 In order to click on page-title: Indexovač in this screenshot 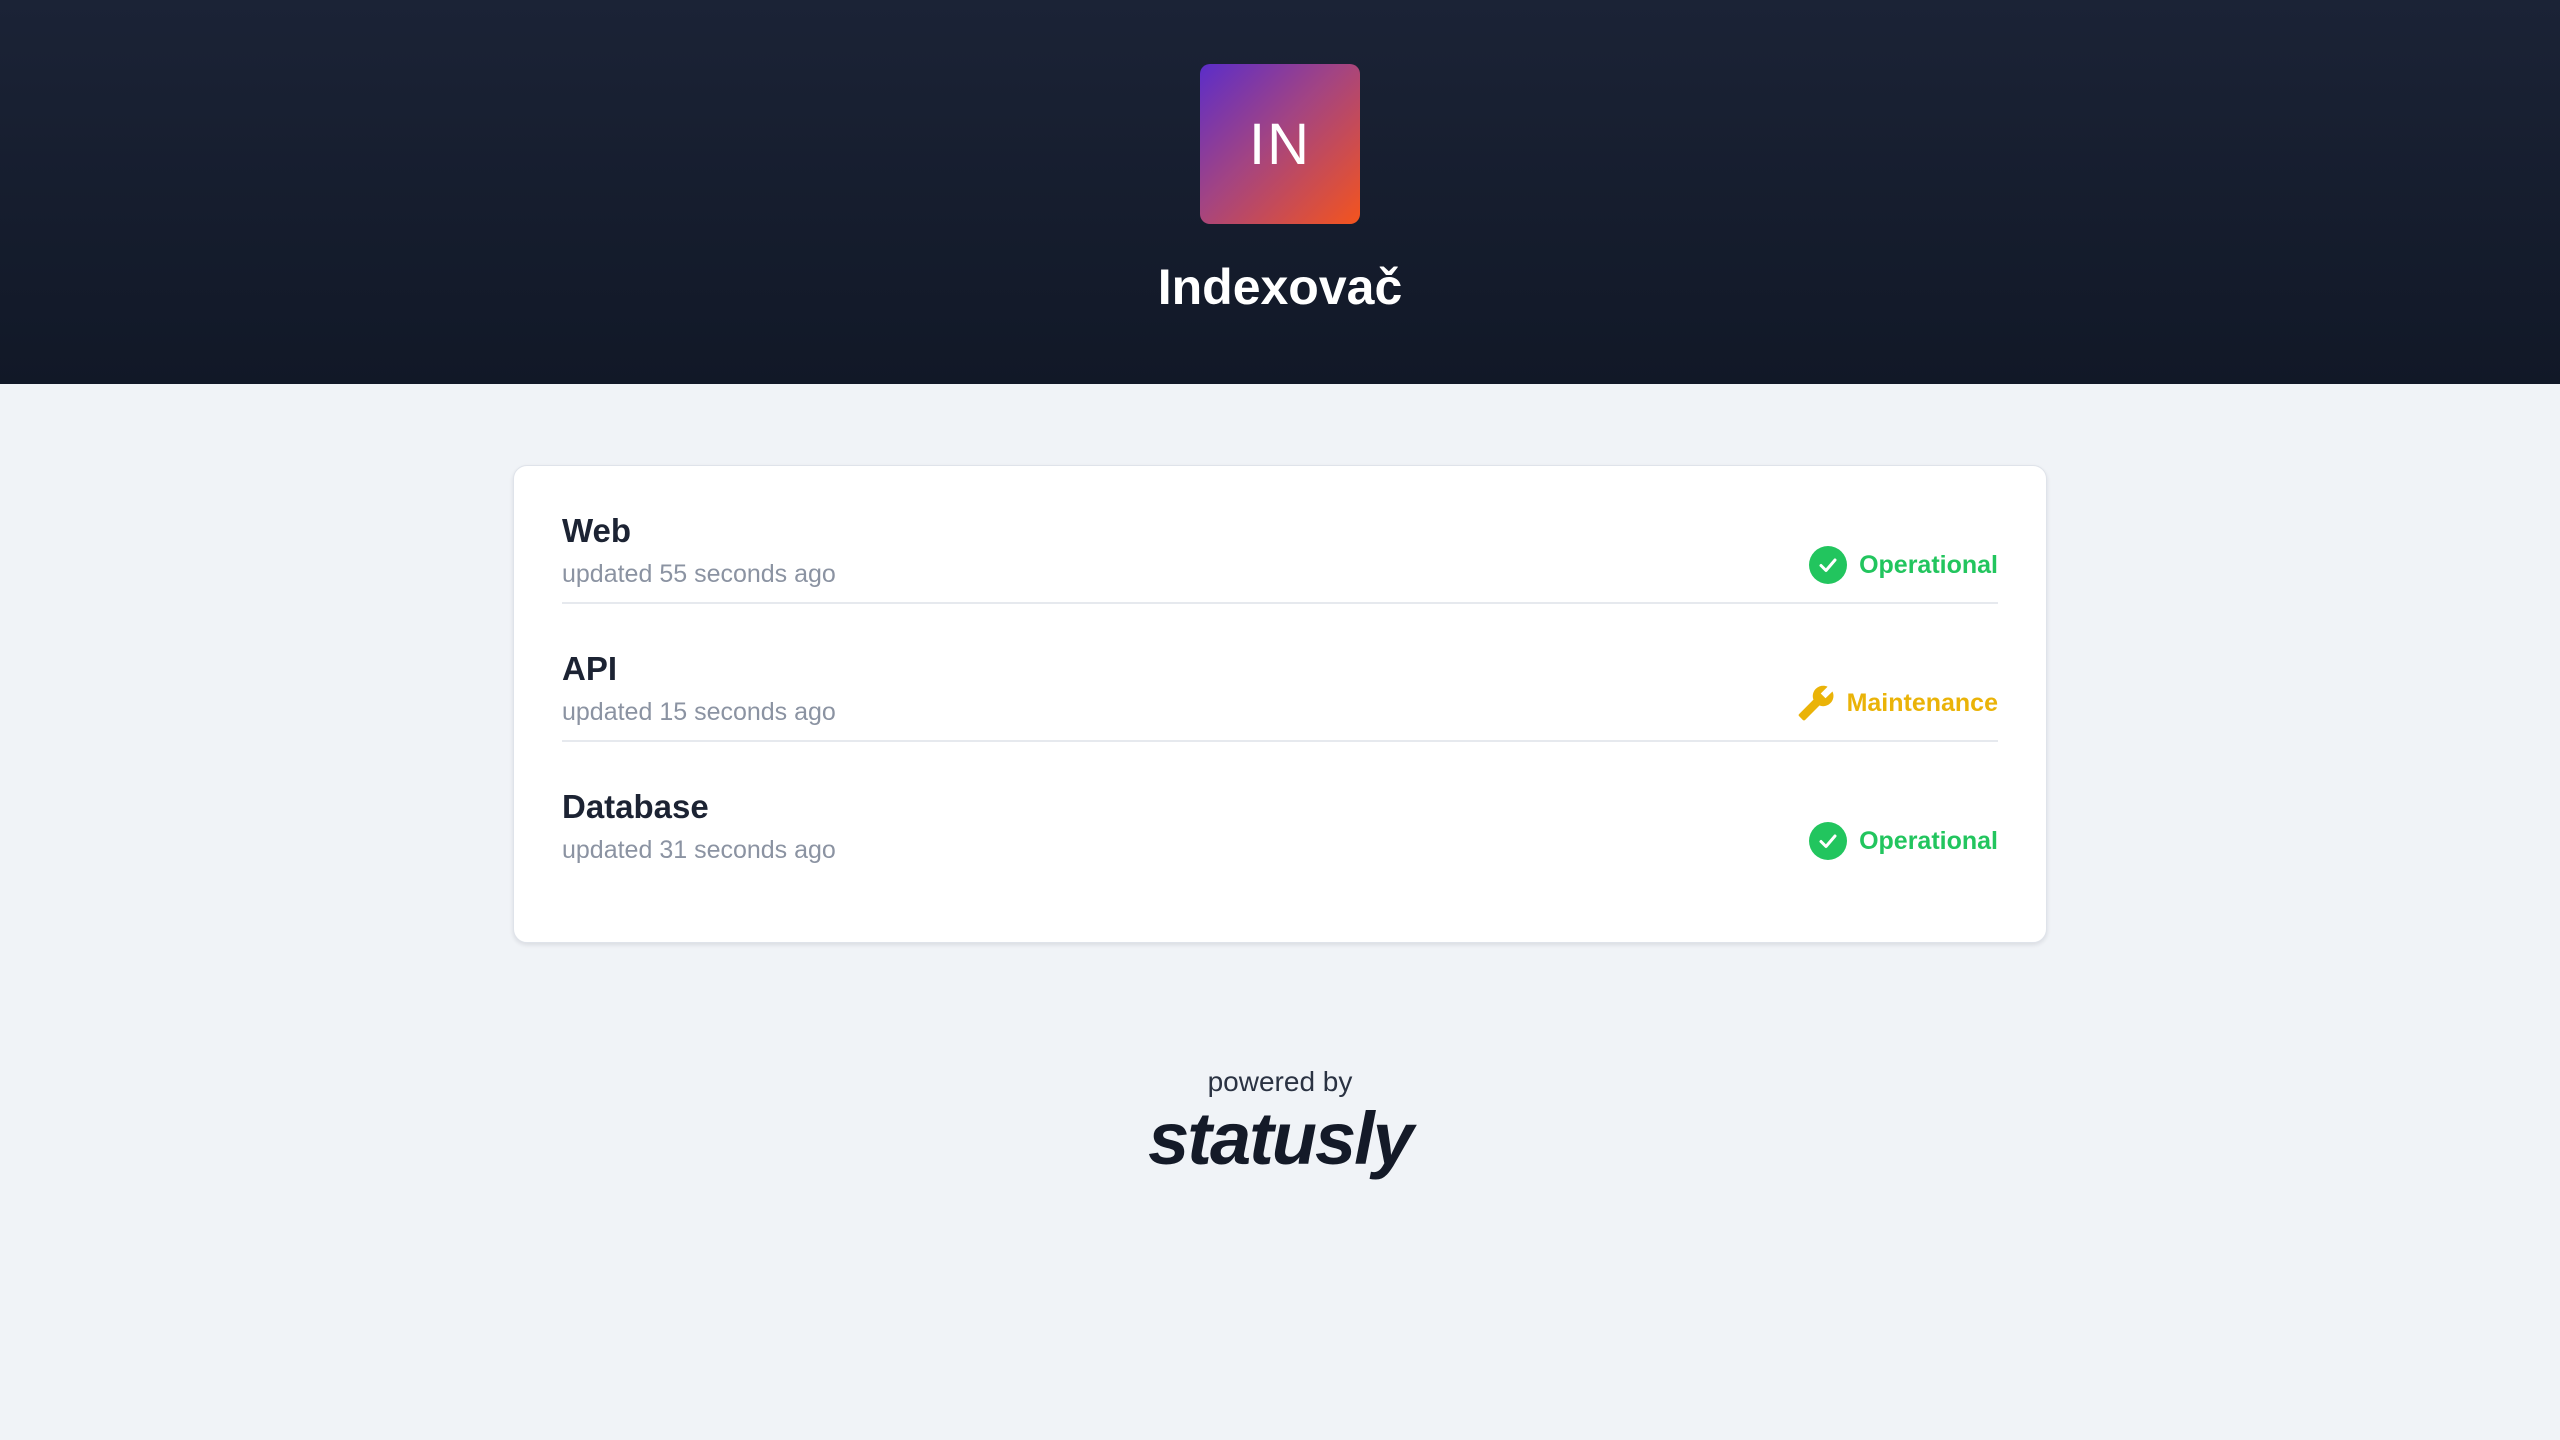, I will do `click(1280, 287)`.